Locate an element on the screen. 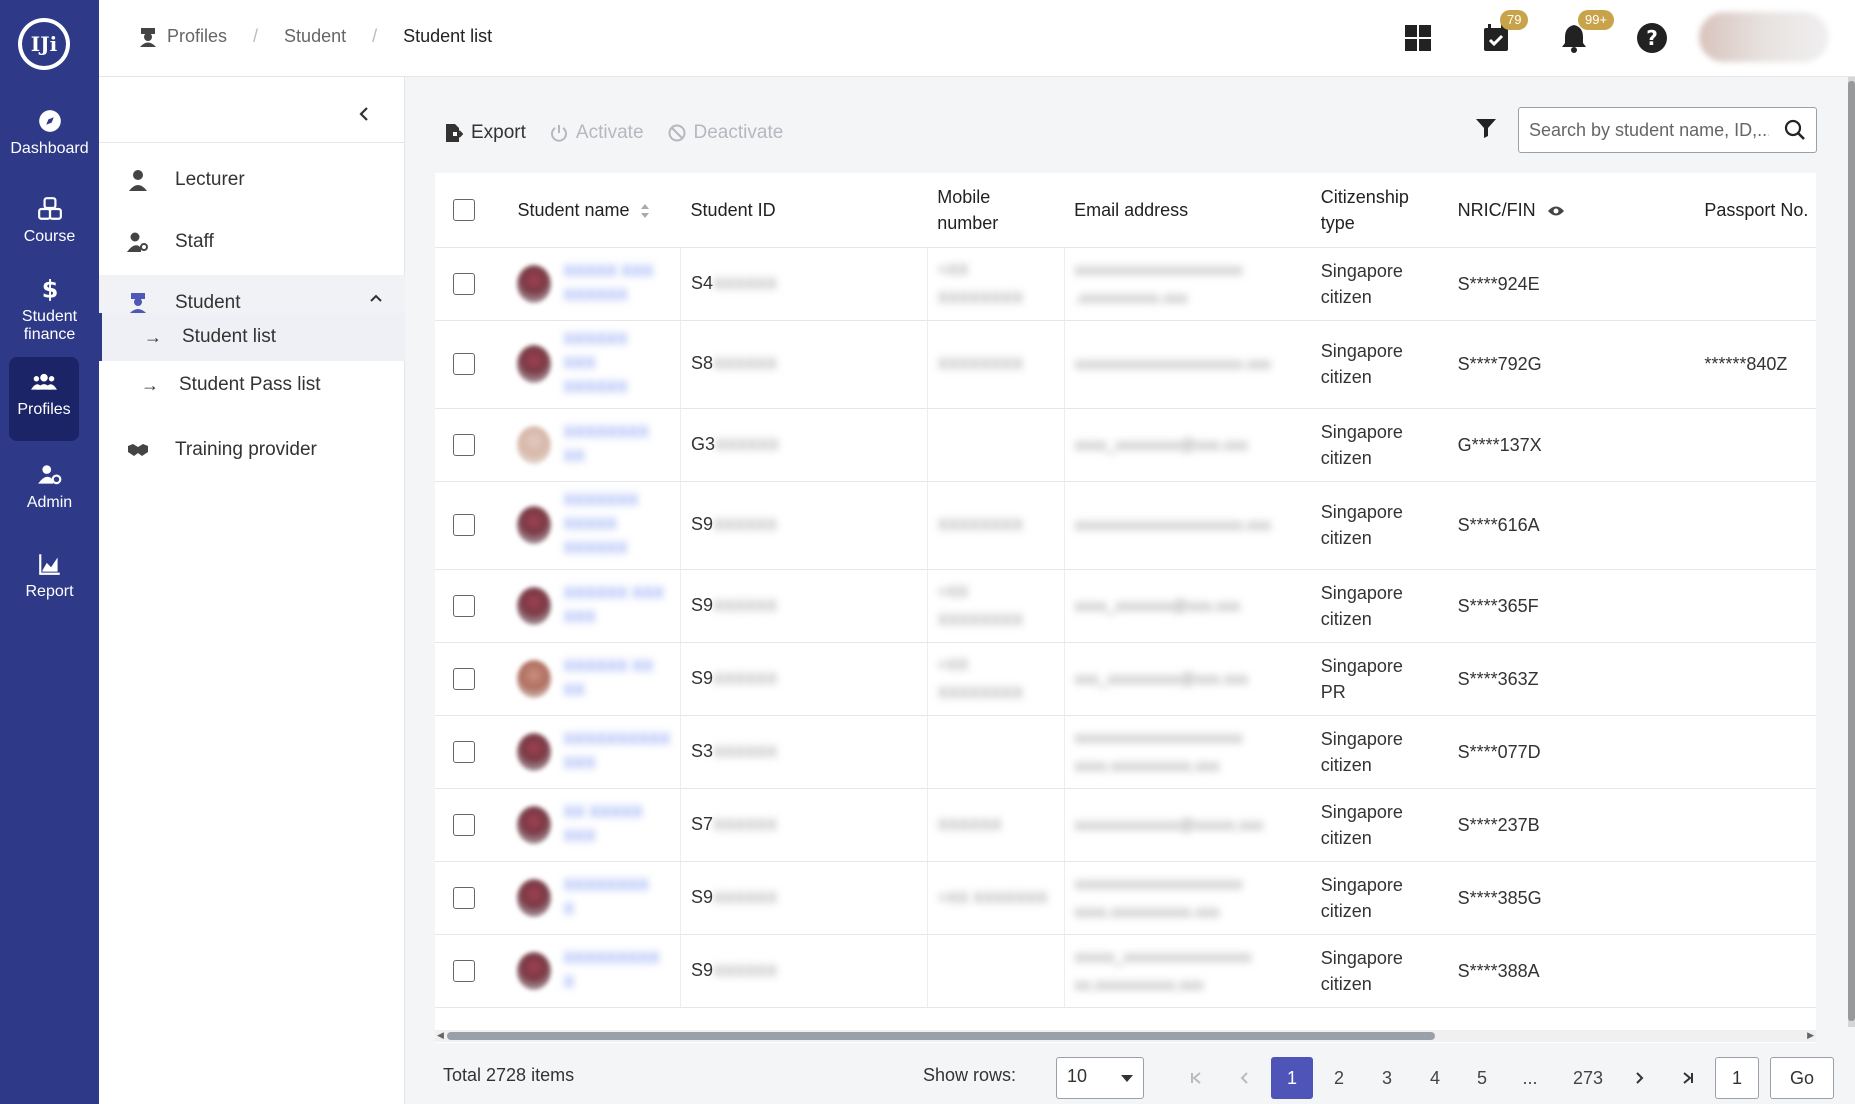 Image resolution: width=1855 pixels, height=1104 pixels. page-button-3: 3 is located at coordinates (1387, 1078).